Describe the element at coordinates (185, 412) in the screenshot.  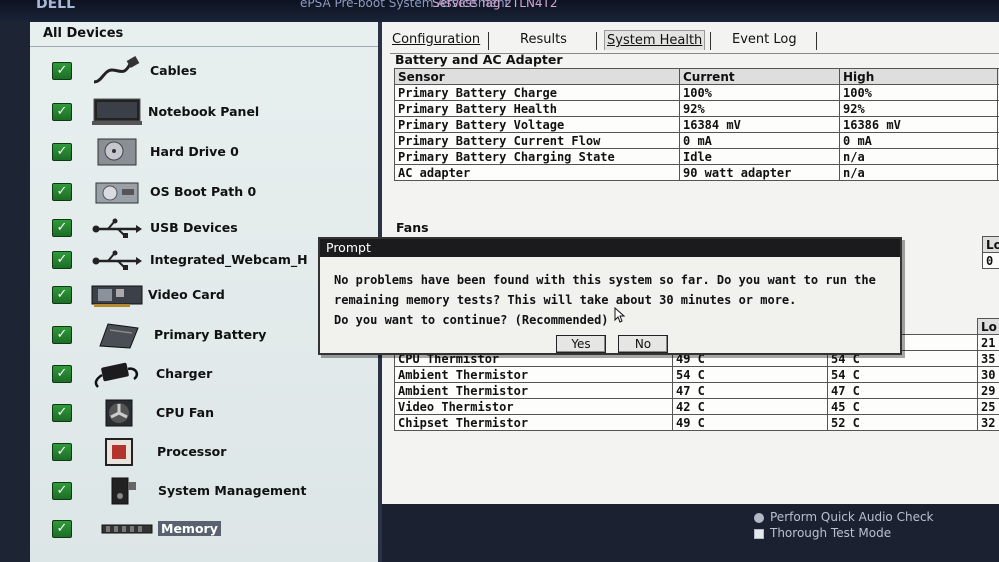
I see `device-label: CPU Fan` at that location.